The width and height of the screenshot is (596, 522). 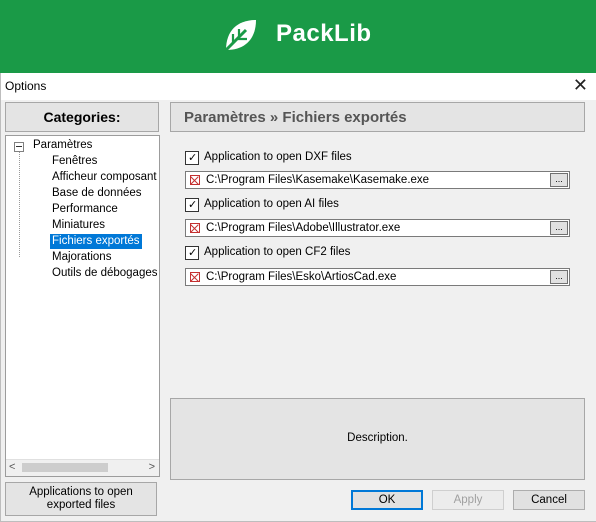 I want to click on cf2-checkbox: ✓, so click(x=192, y=253).